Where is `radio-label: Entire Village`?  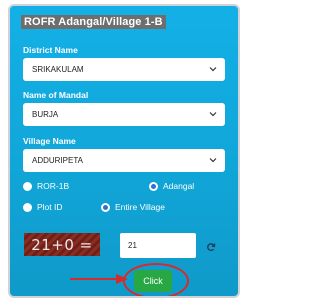 radio-label: Entire Village is located at coordinates (140, 207).